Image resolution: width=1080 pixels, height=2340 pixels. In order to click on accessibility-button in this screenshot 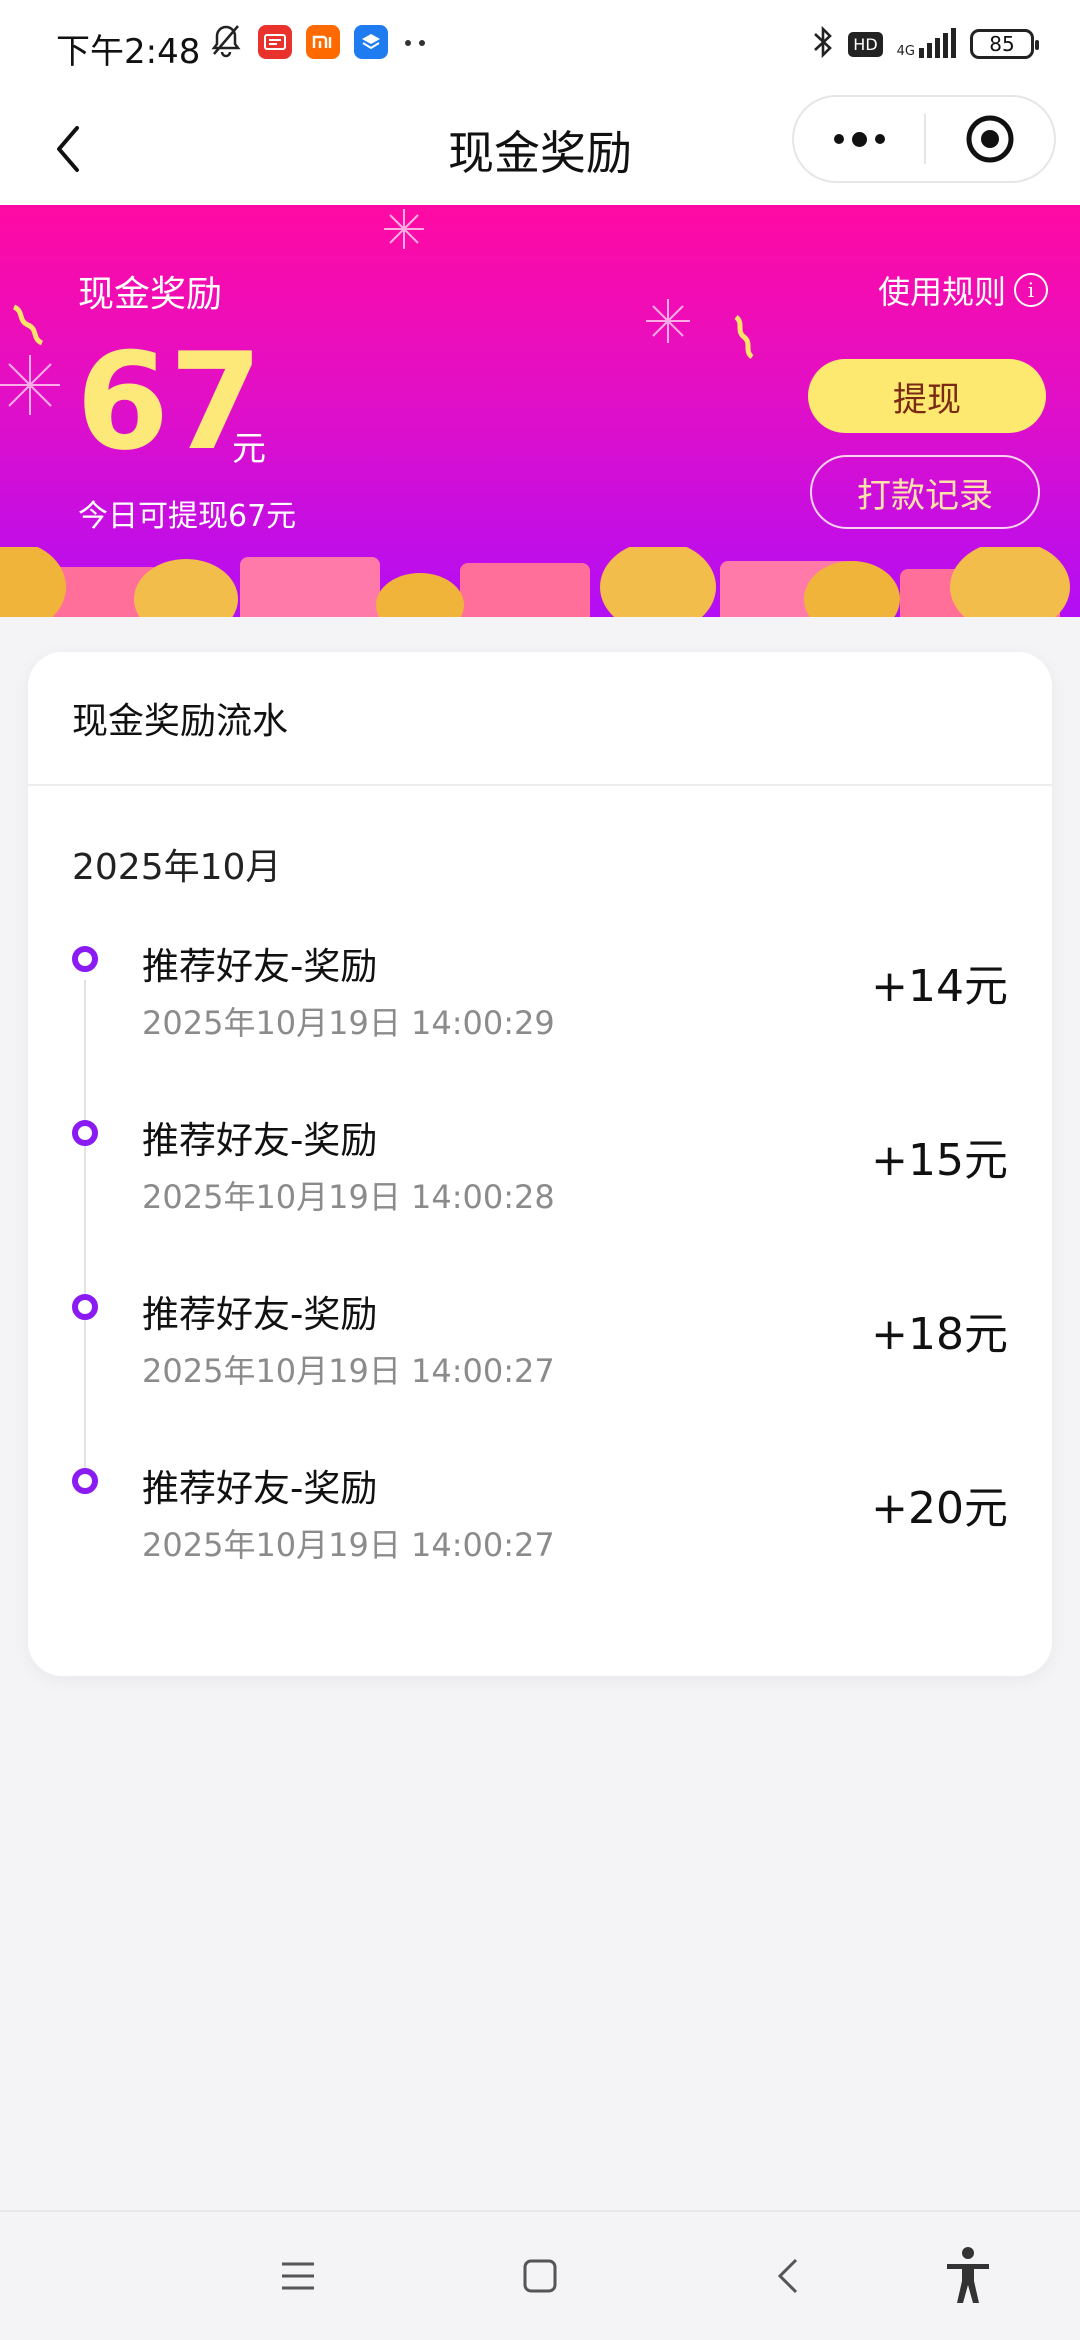, I will do `click(968, 2276)`.